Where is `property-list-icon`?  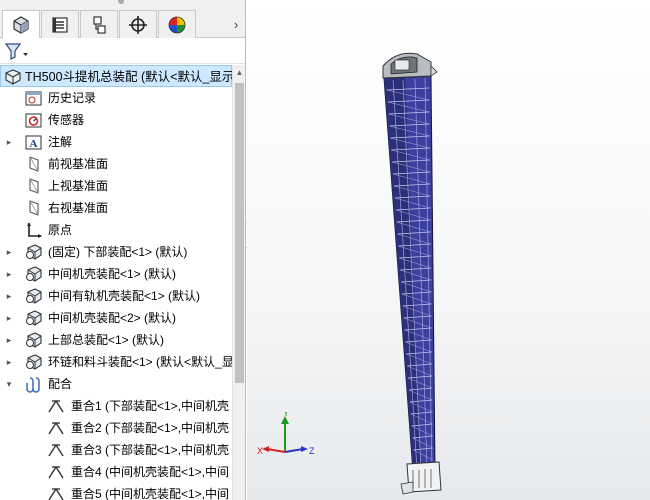 property-list-icon is located at coordinates (60, 24).